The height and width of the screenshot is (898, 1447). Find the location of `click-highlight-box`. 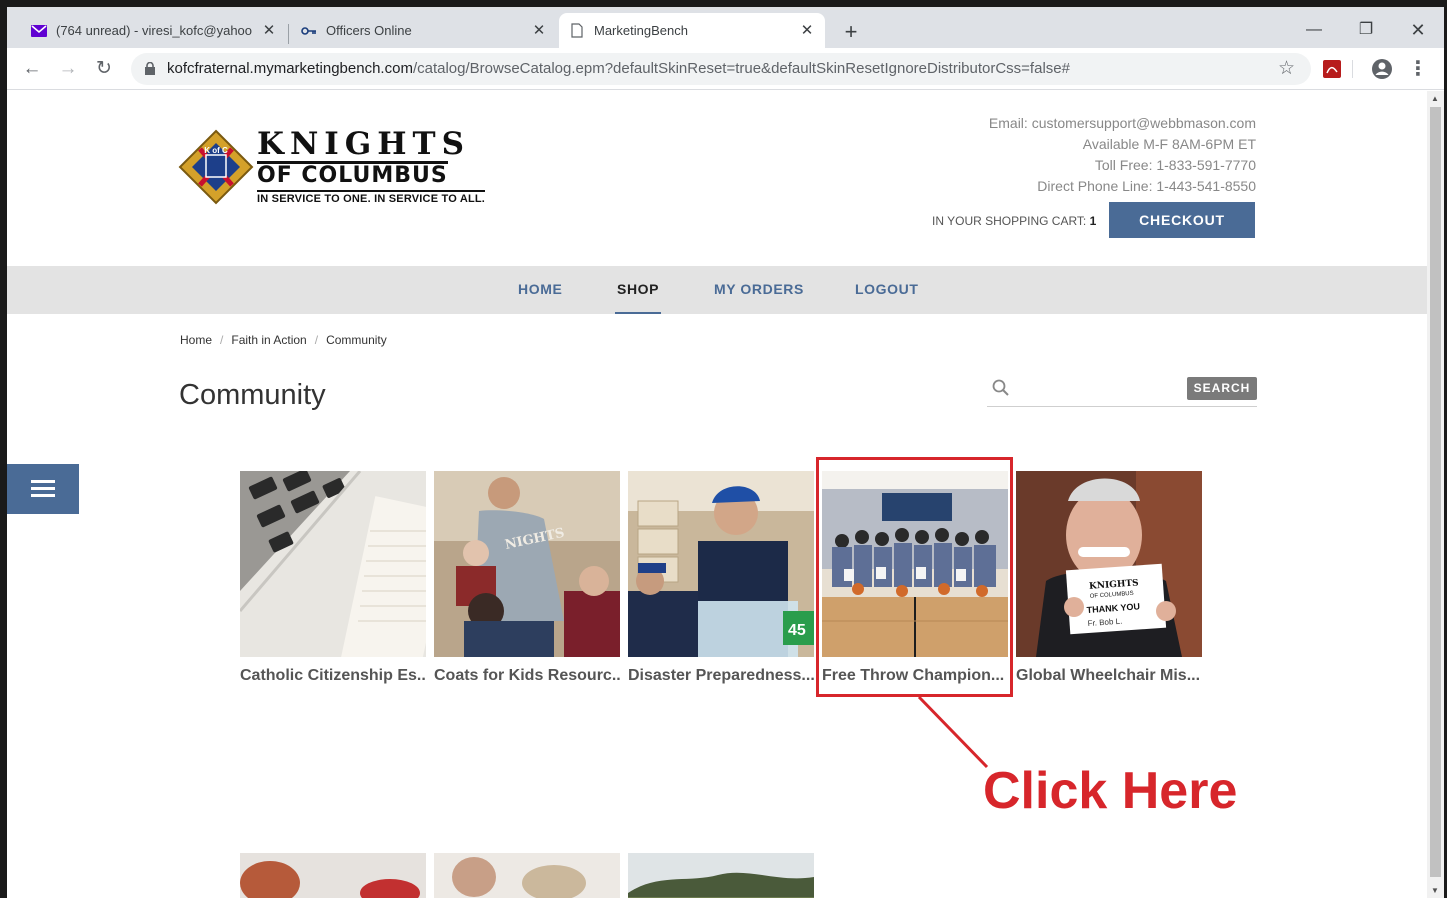

click-highlight-box is located at coordinates (914, 577).